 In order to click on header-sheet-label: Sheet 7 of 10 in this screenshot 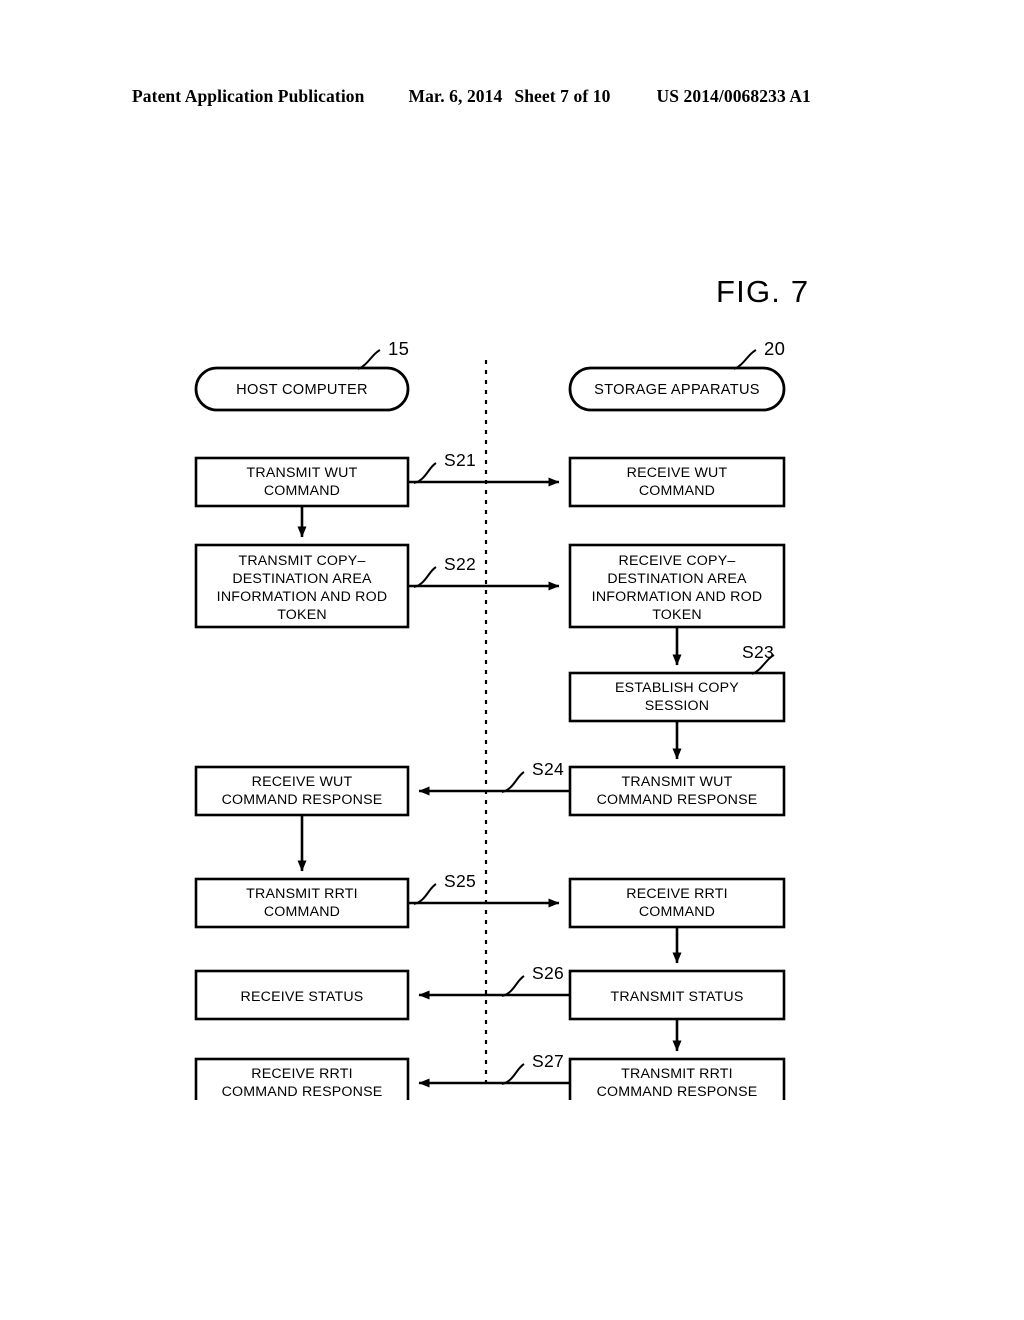, I will do `click(562, 96)`.